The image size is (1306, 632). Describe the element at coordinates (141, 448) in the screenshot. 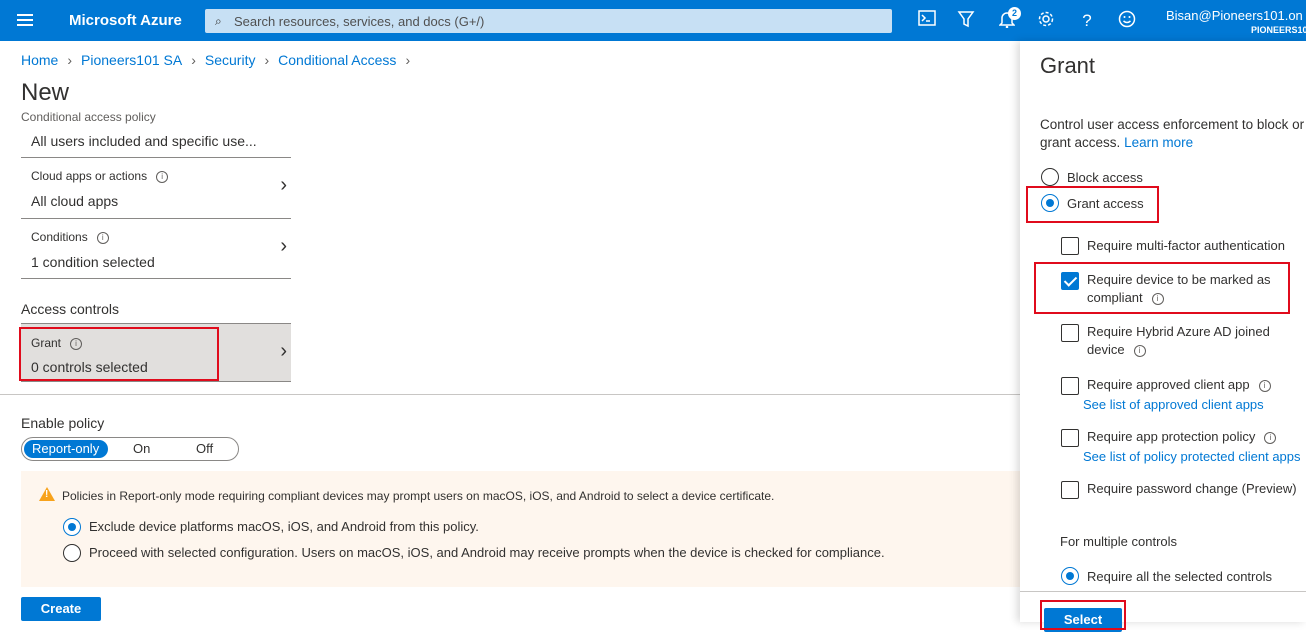

I see `toggle-on: On` at that location.